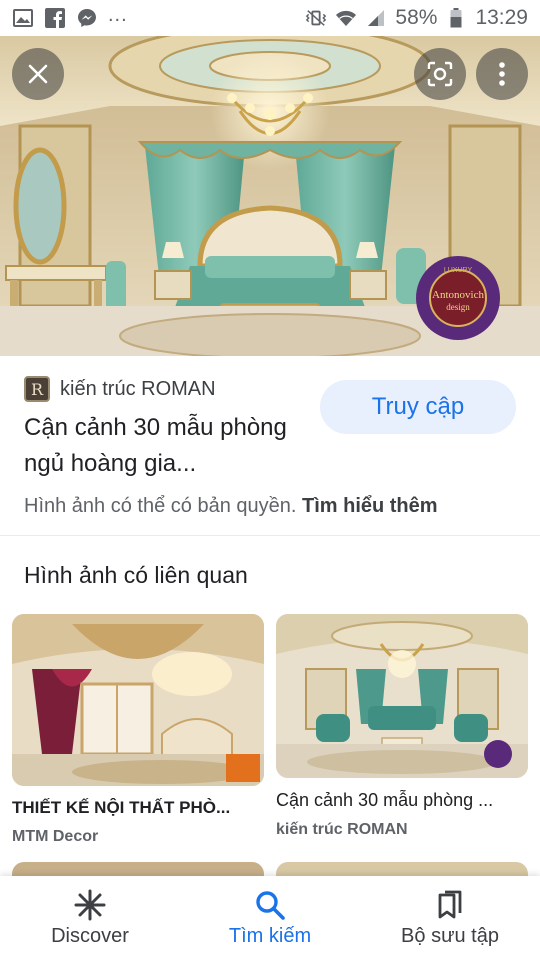 This screenshot has height=960, width=540. Describe the element at coordinates (270, 935) in the screenshot. I see `nav-search-label: Tìm kiếm` at that location.